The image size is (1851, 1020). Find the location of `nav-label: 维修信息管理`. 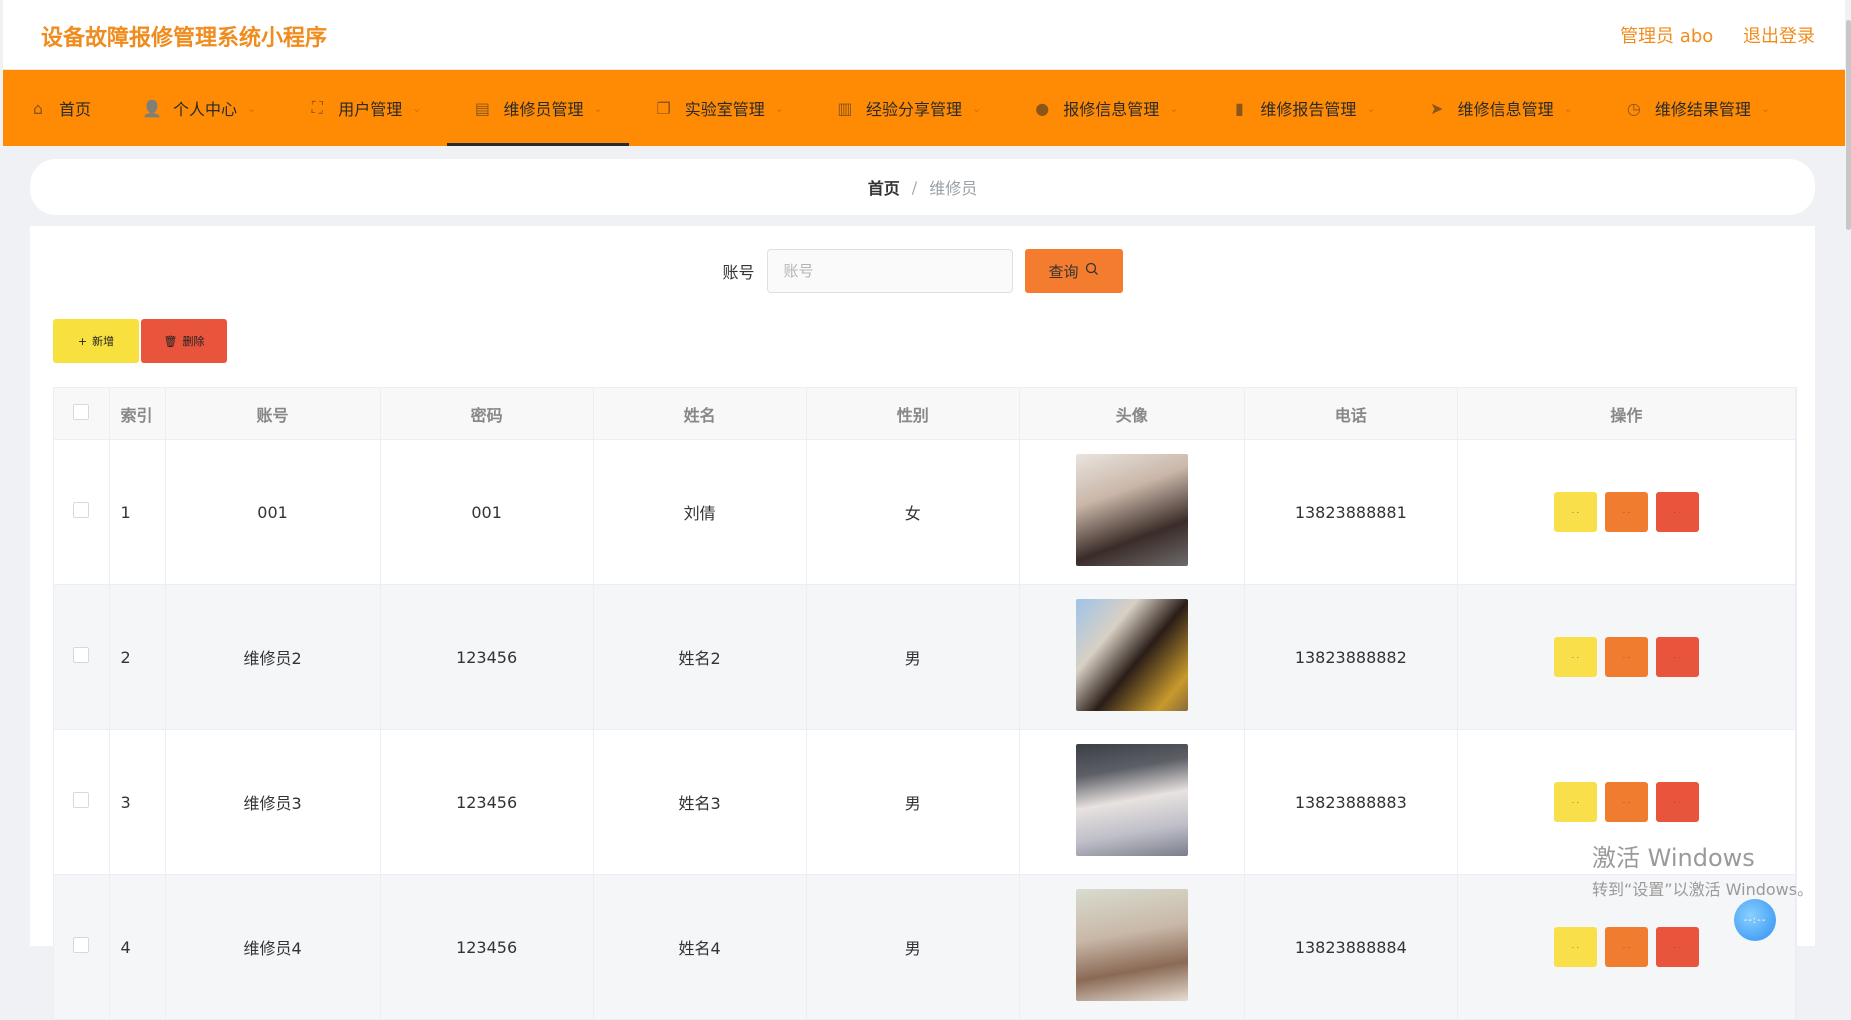

nav-label: 维修信息管理 is located at coordinates (1505, 109).